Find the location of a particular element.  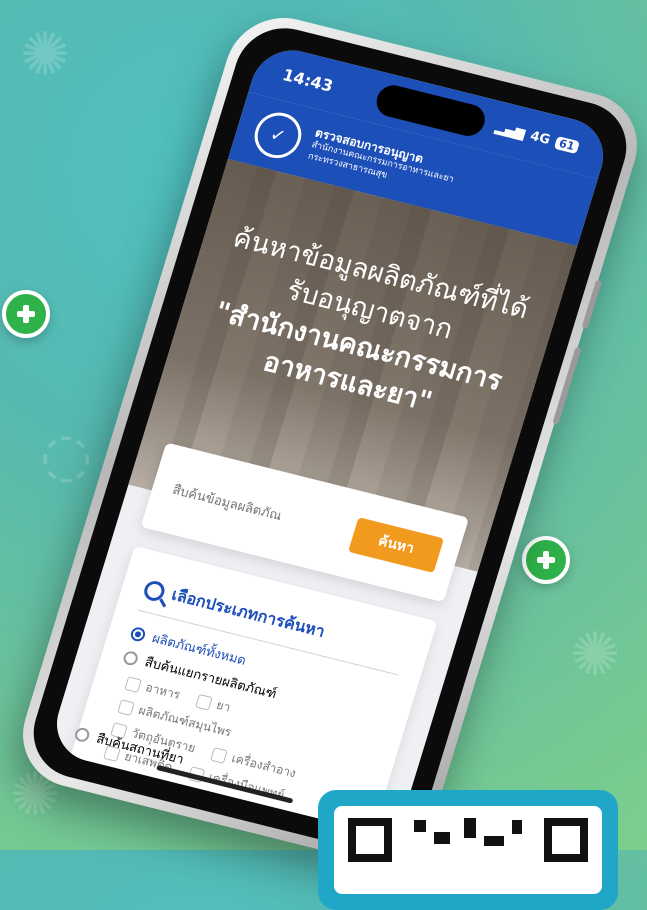

filter-title-label: เลือกประเภทการค้นหา is located at coordinates (248, 612).